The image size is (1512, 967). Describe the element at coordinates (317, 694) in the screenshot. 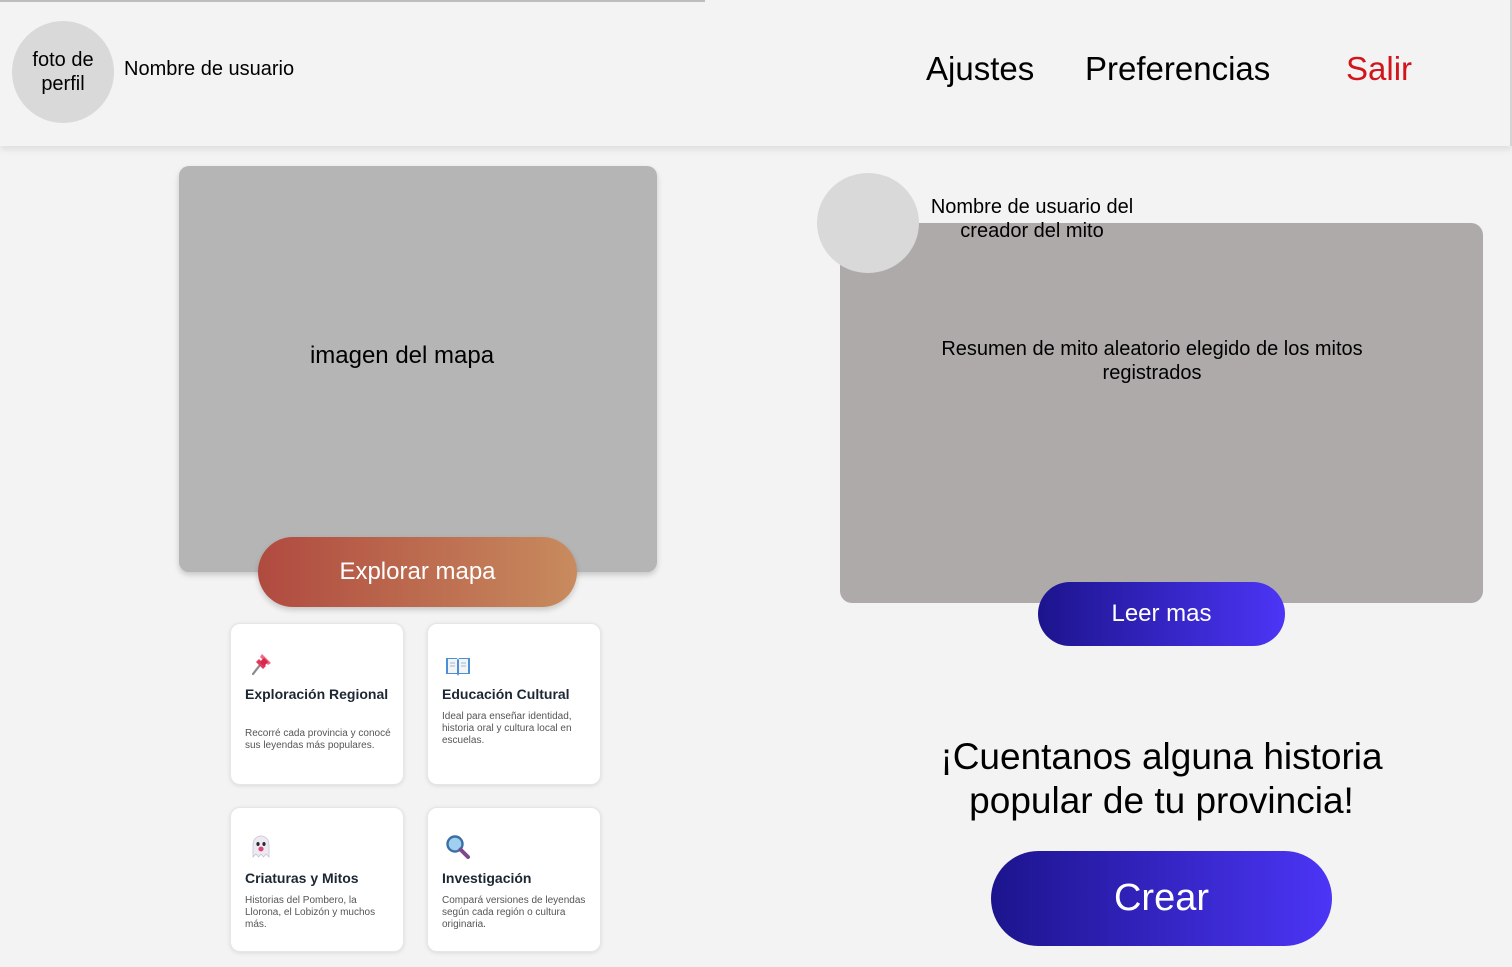

I see `feature-title: Exploración Regional` at that location.